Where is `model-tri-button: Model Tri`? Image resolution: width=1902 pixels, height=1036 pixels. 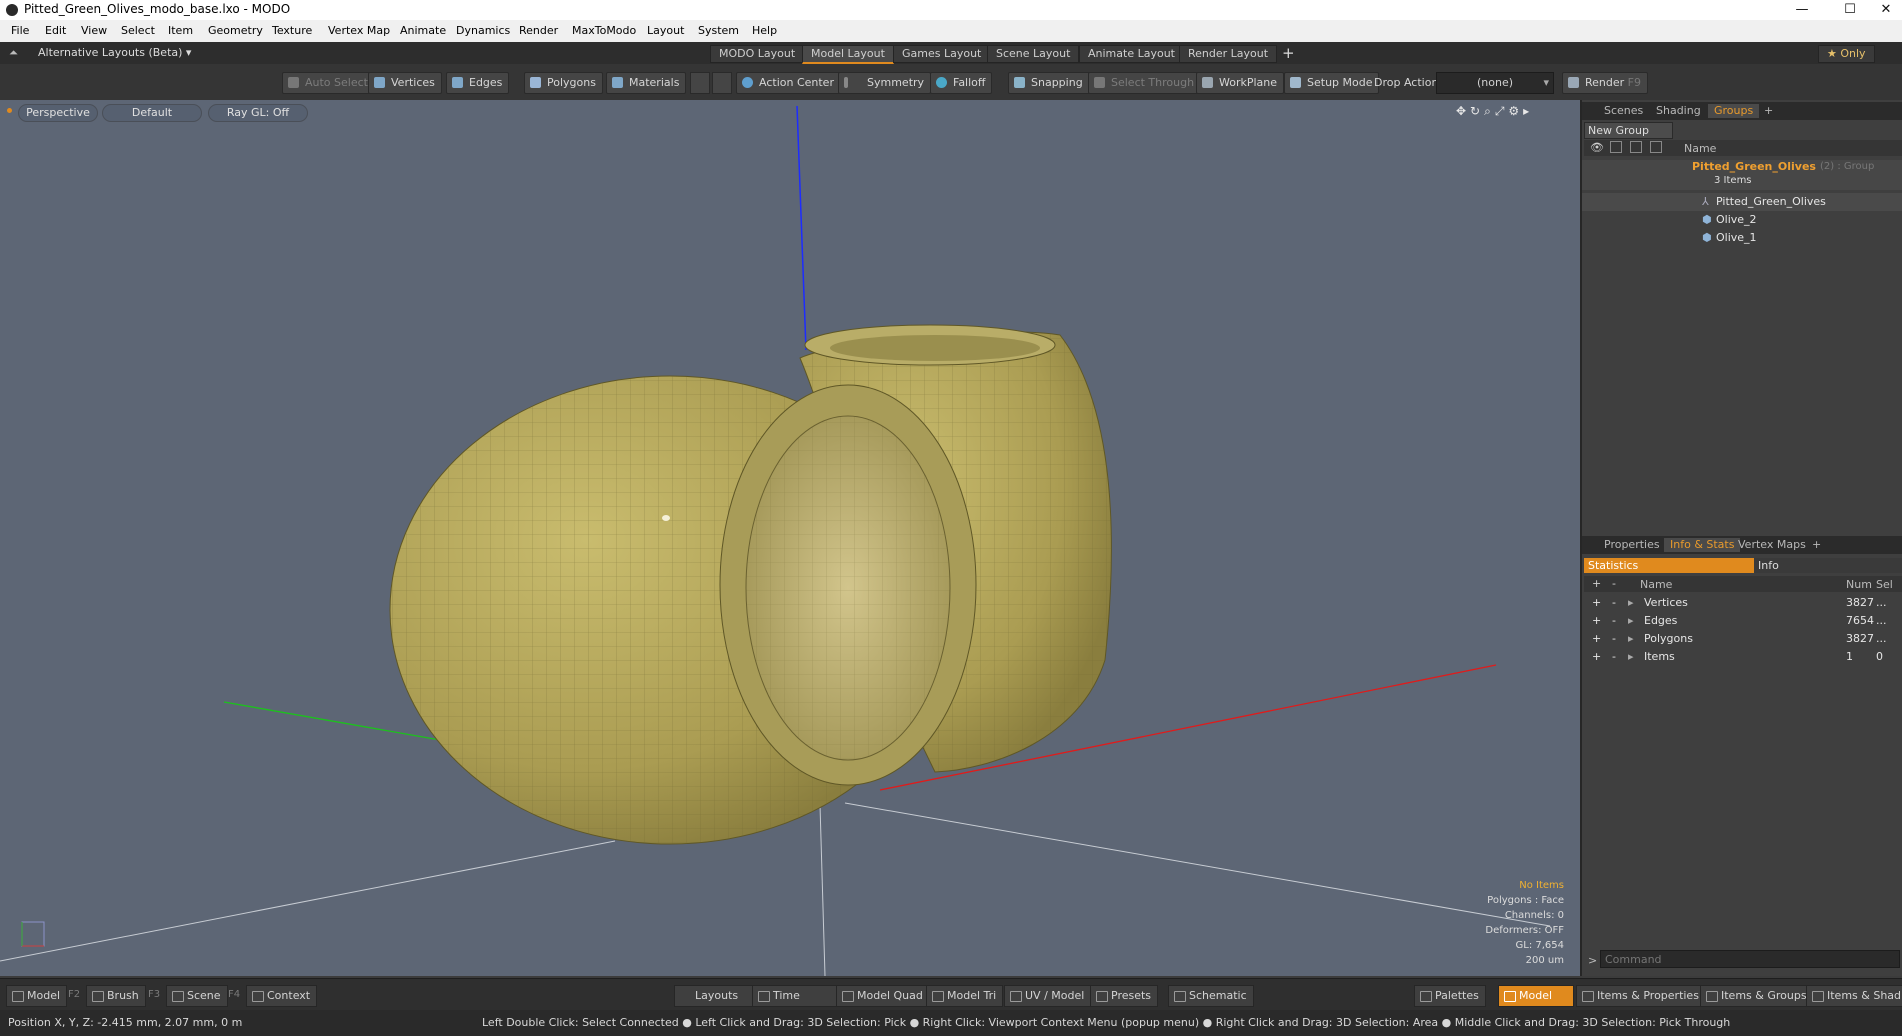 model-tri-button: Model Tri is located at coordinates (965, 996).